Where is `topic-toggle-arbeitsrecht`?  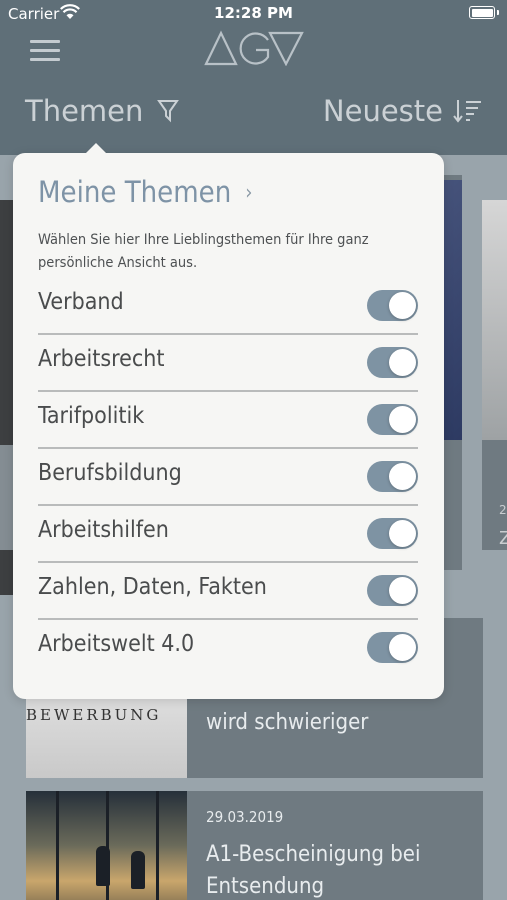
topic-toggle-arbeitsrecht is located at coordinates (392, 362).